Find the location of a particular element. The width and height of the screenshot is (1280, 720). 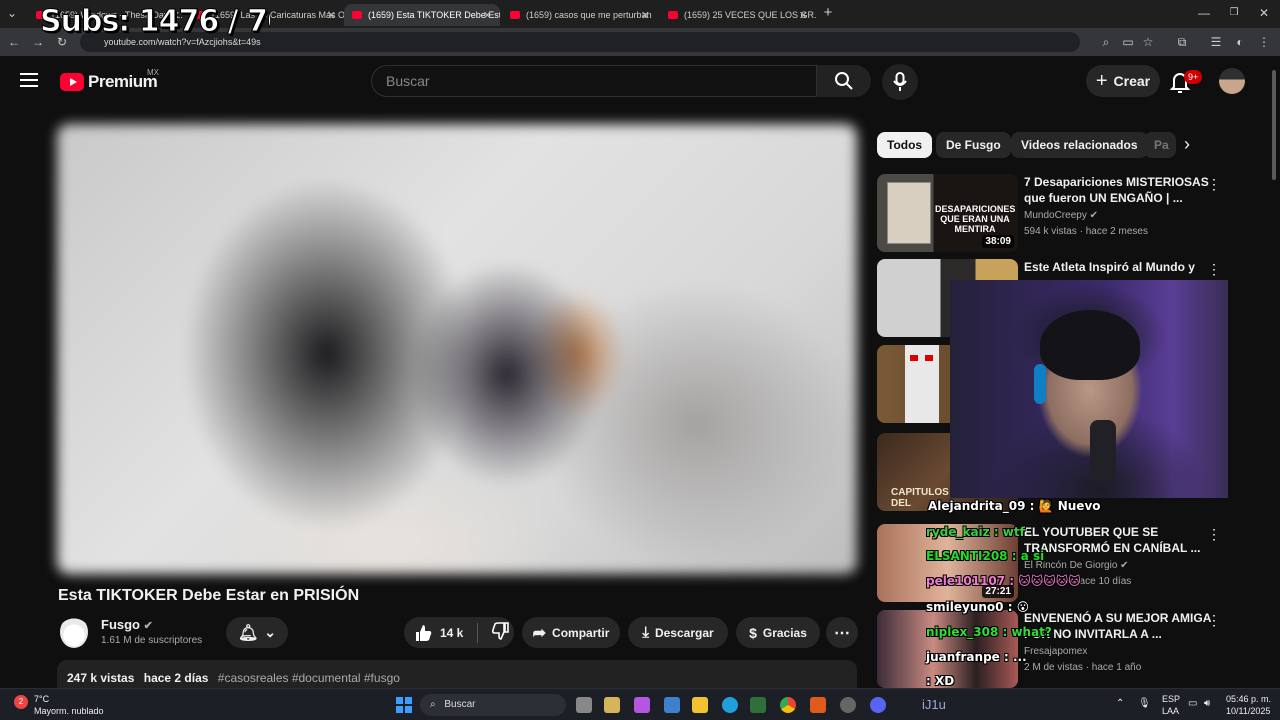

chrome-icon is located at coordinates (788, 705).